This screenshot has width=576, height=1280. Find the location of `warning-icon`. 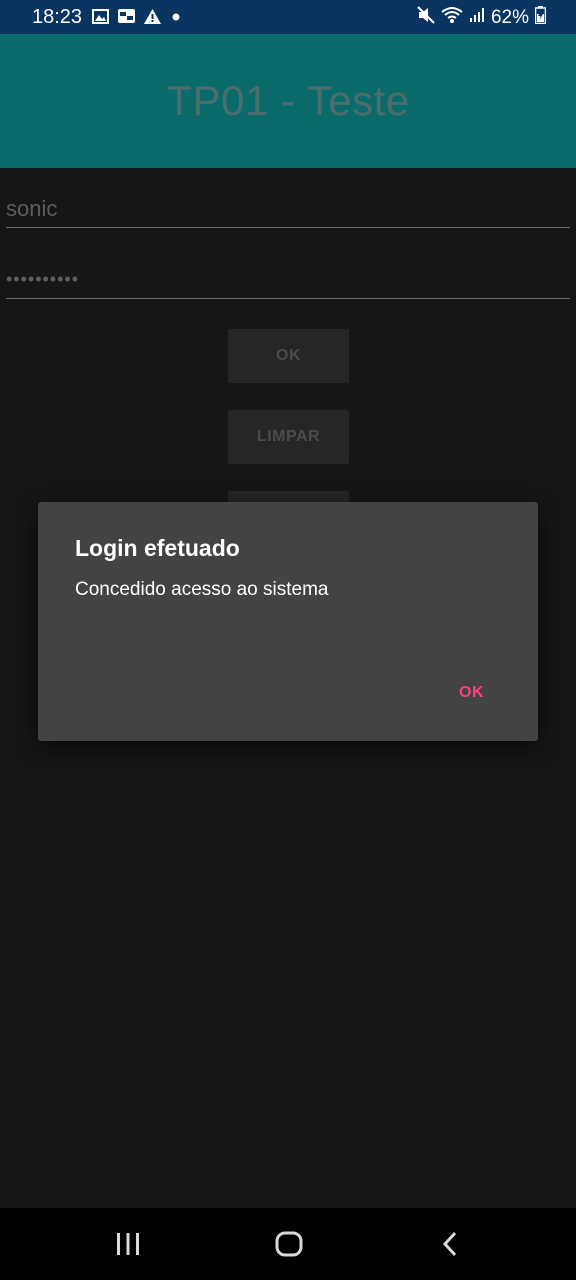

warning-icon is located at coordinates (152, 19).